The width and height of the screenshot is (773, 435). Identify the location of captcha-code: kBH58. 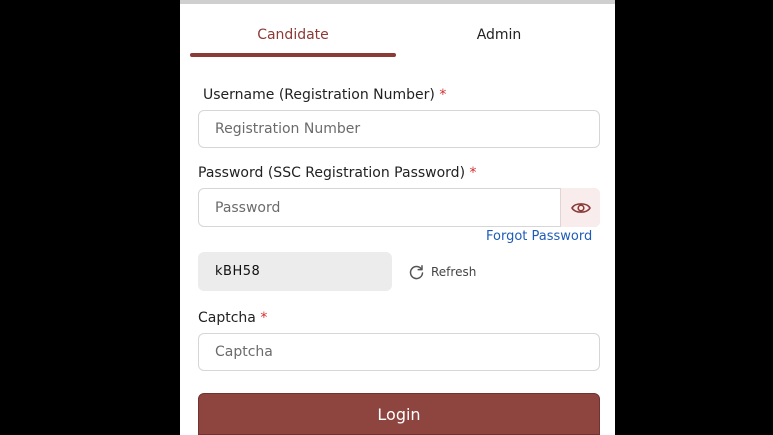
(238, 271).